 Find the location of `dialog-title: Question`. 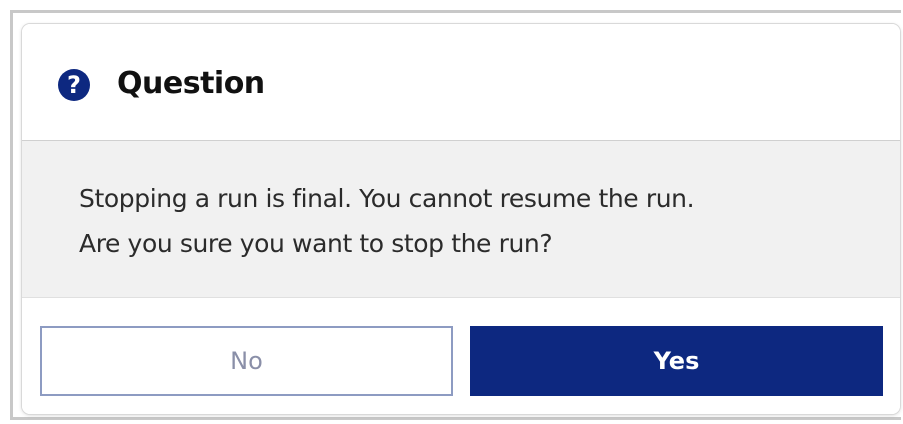

dialog-title: Question is located at coordinates (191, 83).